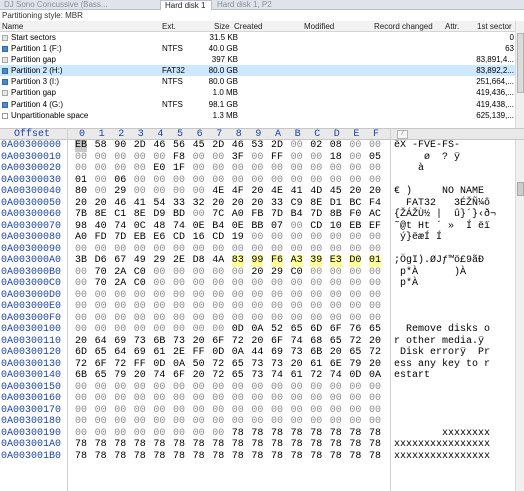  What do you see at coordinates (81, 146) in the screenshot?
I see `hex-byte: EB` at bounding box center [81, 146].